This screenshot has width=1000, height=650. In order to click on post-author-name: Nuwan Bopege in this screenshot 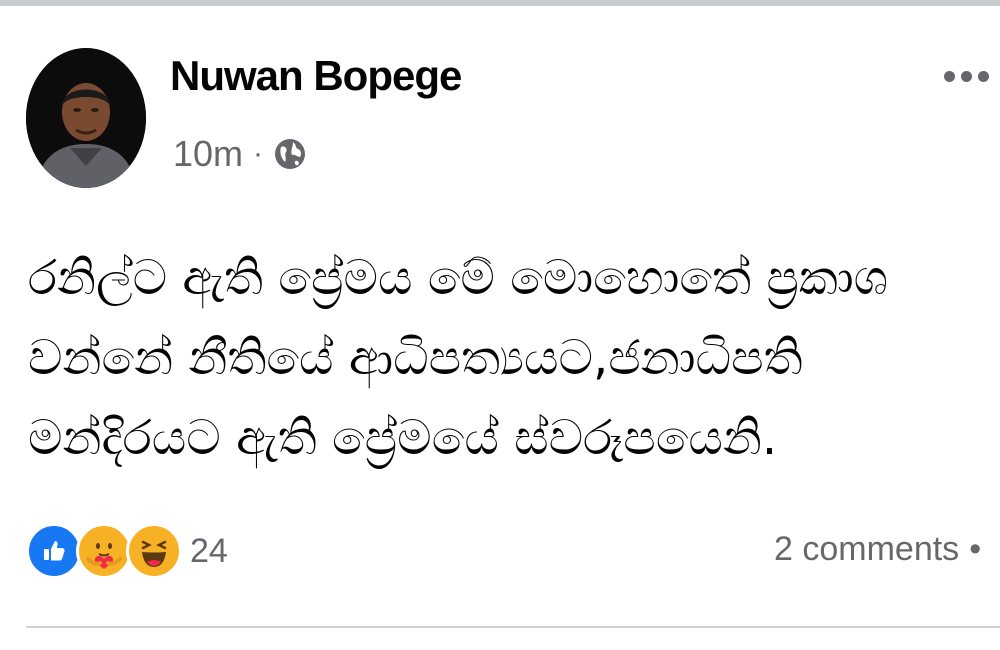, I will do `click(316, 76)`.